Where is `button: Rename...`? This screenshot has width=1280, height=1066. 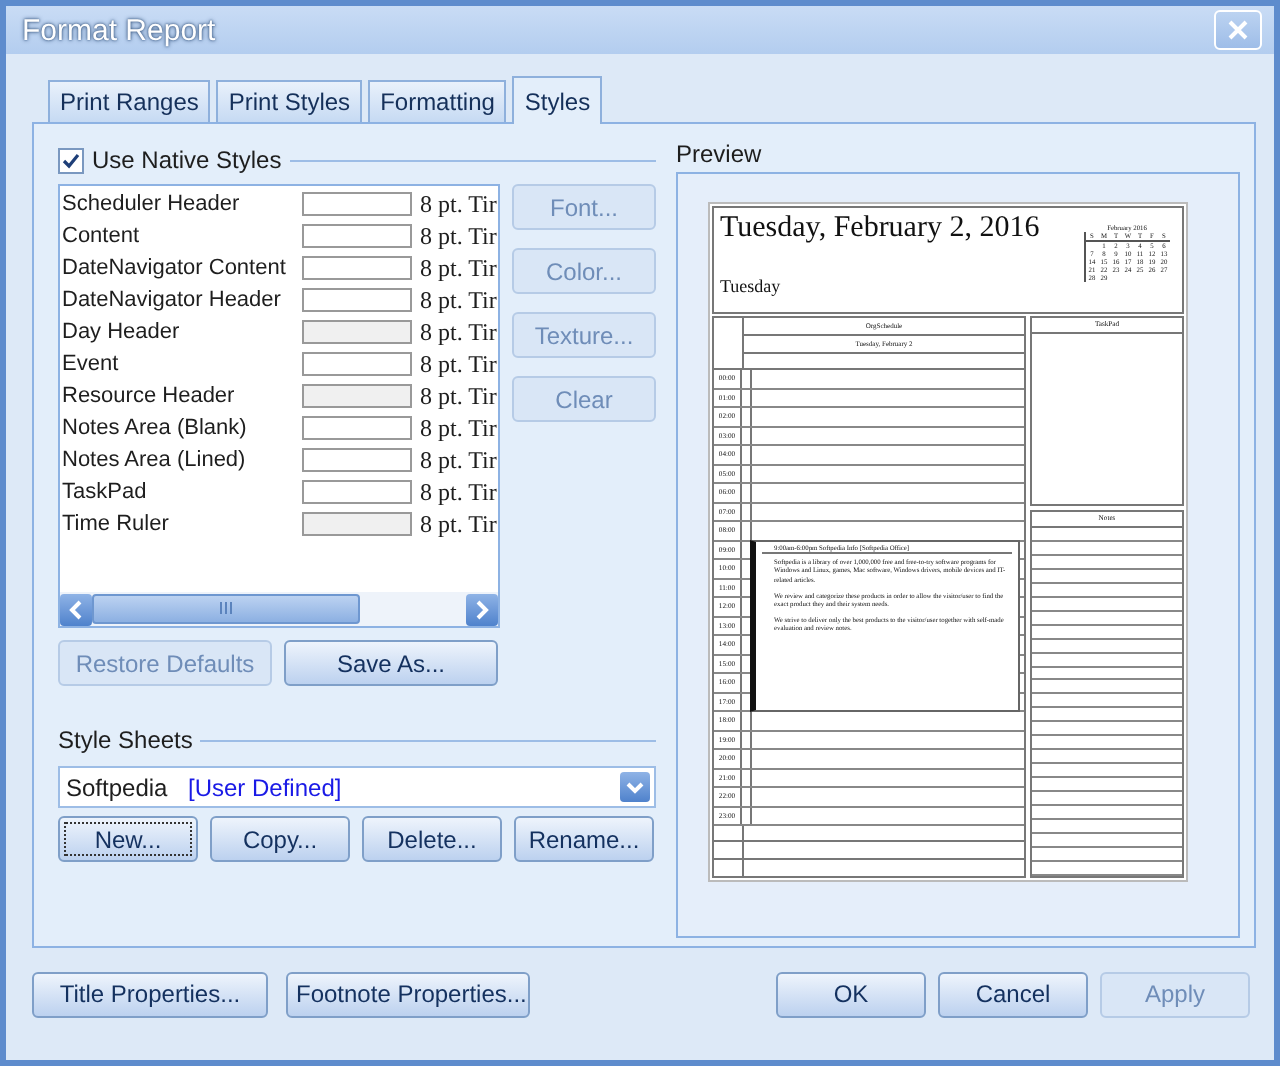
button: Rename... is located at coordinates (584, 839).